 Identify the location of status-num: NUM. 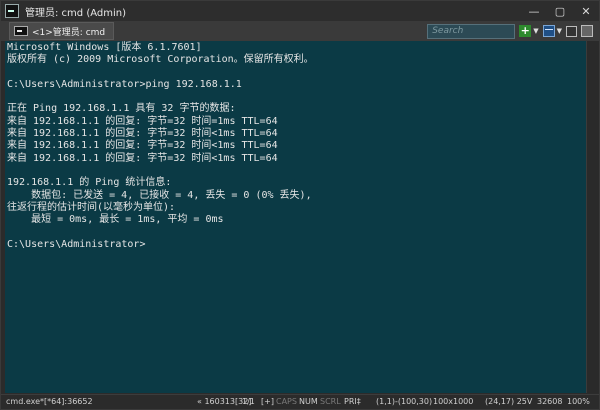
(308, 401).